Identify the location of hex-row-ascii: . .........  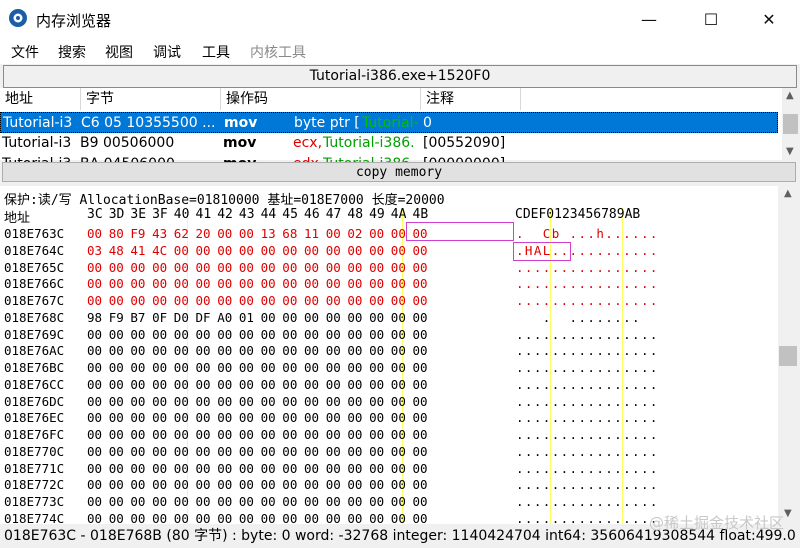
(578, 317).